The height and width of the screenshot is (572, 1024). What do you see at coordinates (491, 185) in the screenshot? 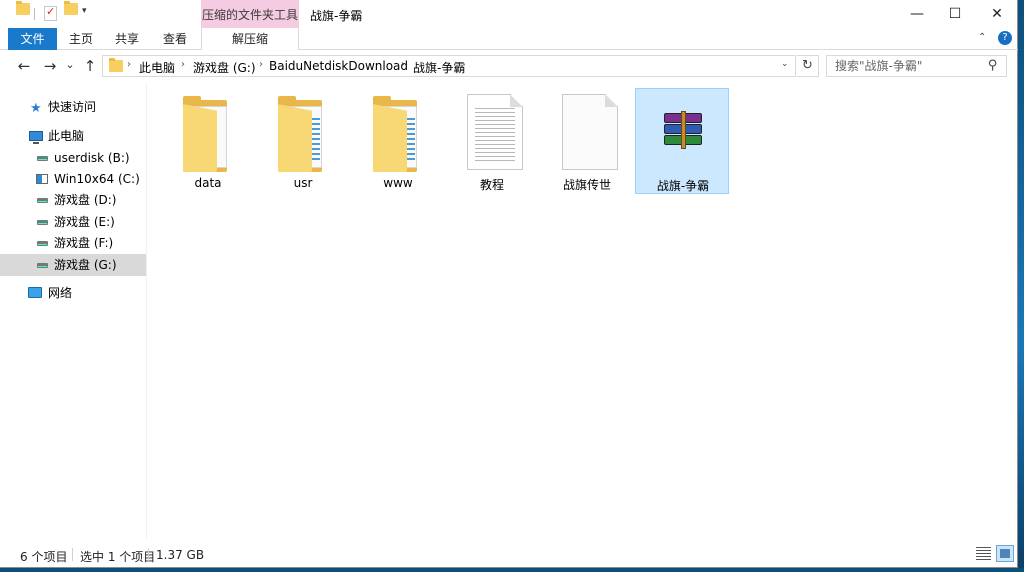
I see `file-name: 教程` at bounding box center [491, 185].